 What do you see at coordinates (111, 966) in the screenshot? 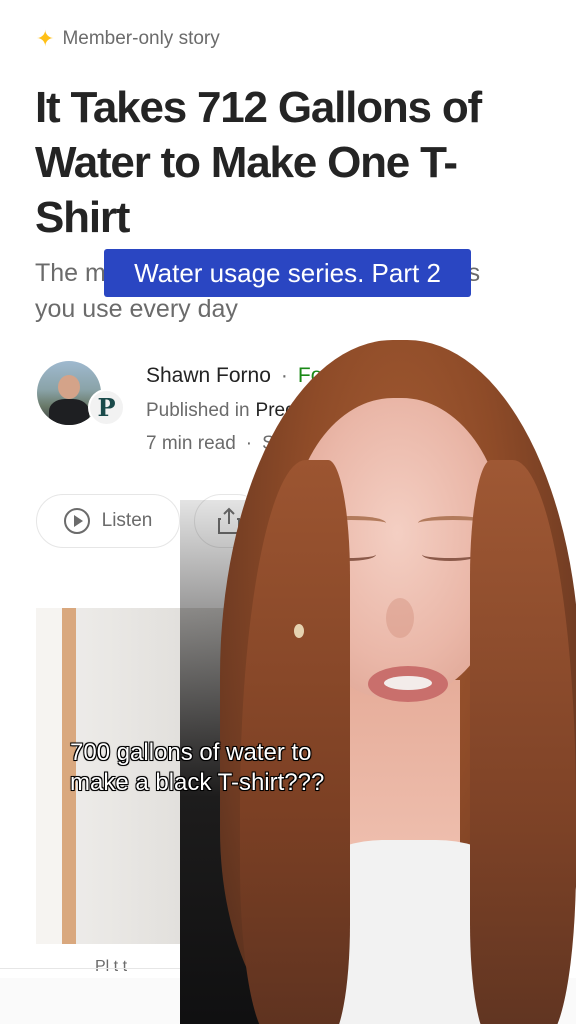
I see `image-caption: Pl t t` at bounding box center [111, 966].